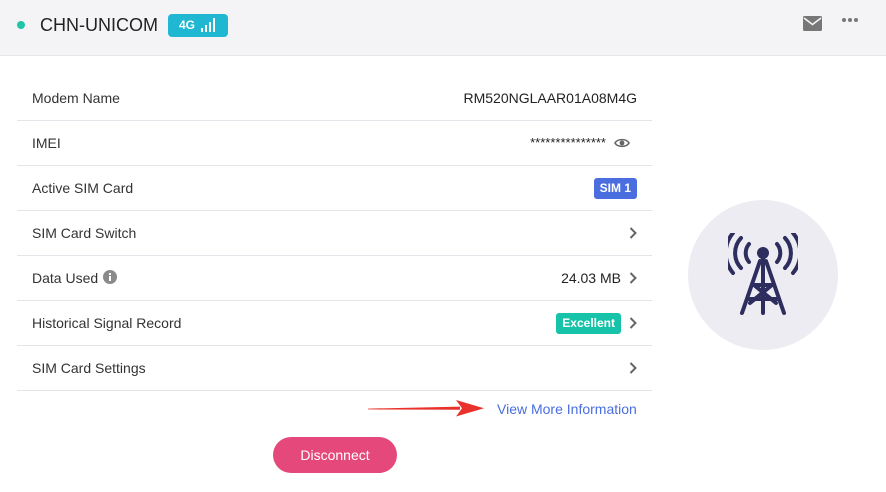 This screenshot has height=492, width=886. What do you see at coordinates (568, 142) in the screenshot?
I see `imei-value: ***************` at bounding box center [568, 142].